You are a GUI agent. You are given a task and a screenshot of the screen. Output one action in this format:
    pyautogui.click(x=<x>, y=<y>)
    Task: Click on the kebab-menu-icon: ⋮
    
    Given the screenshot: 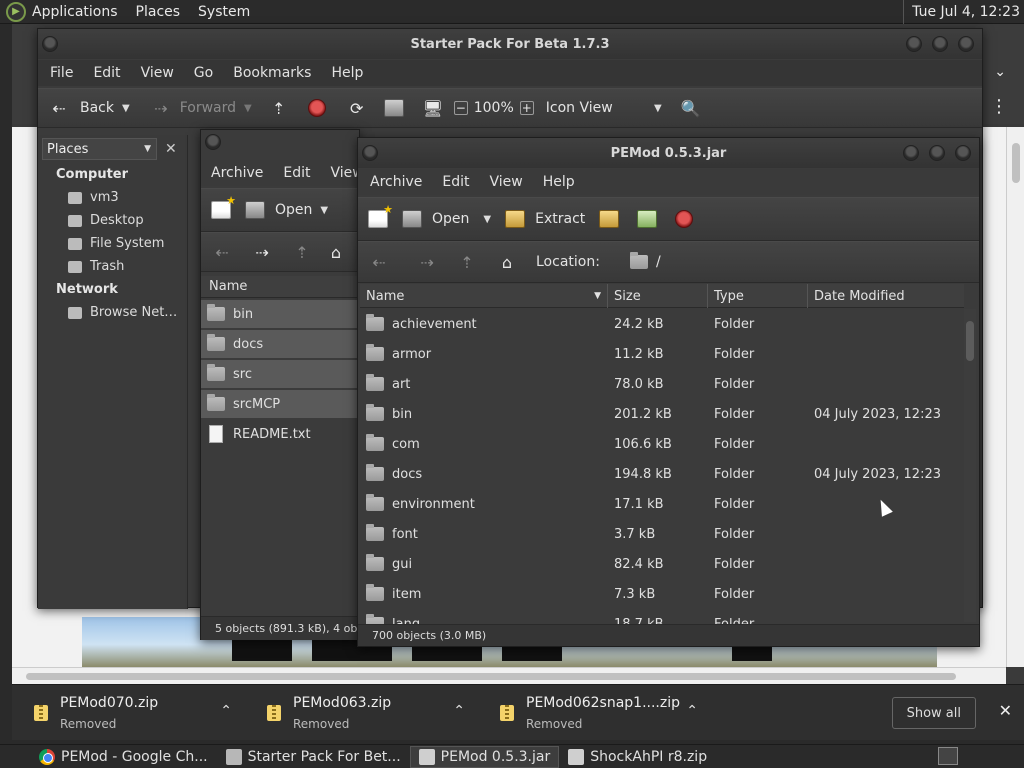 What is the action you would take?
    pyautogui.click(x=999, y=106)
    